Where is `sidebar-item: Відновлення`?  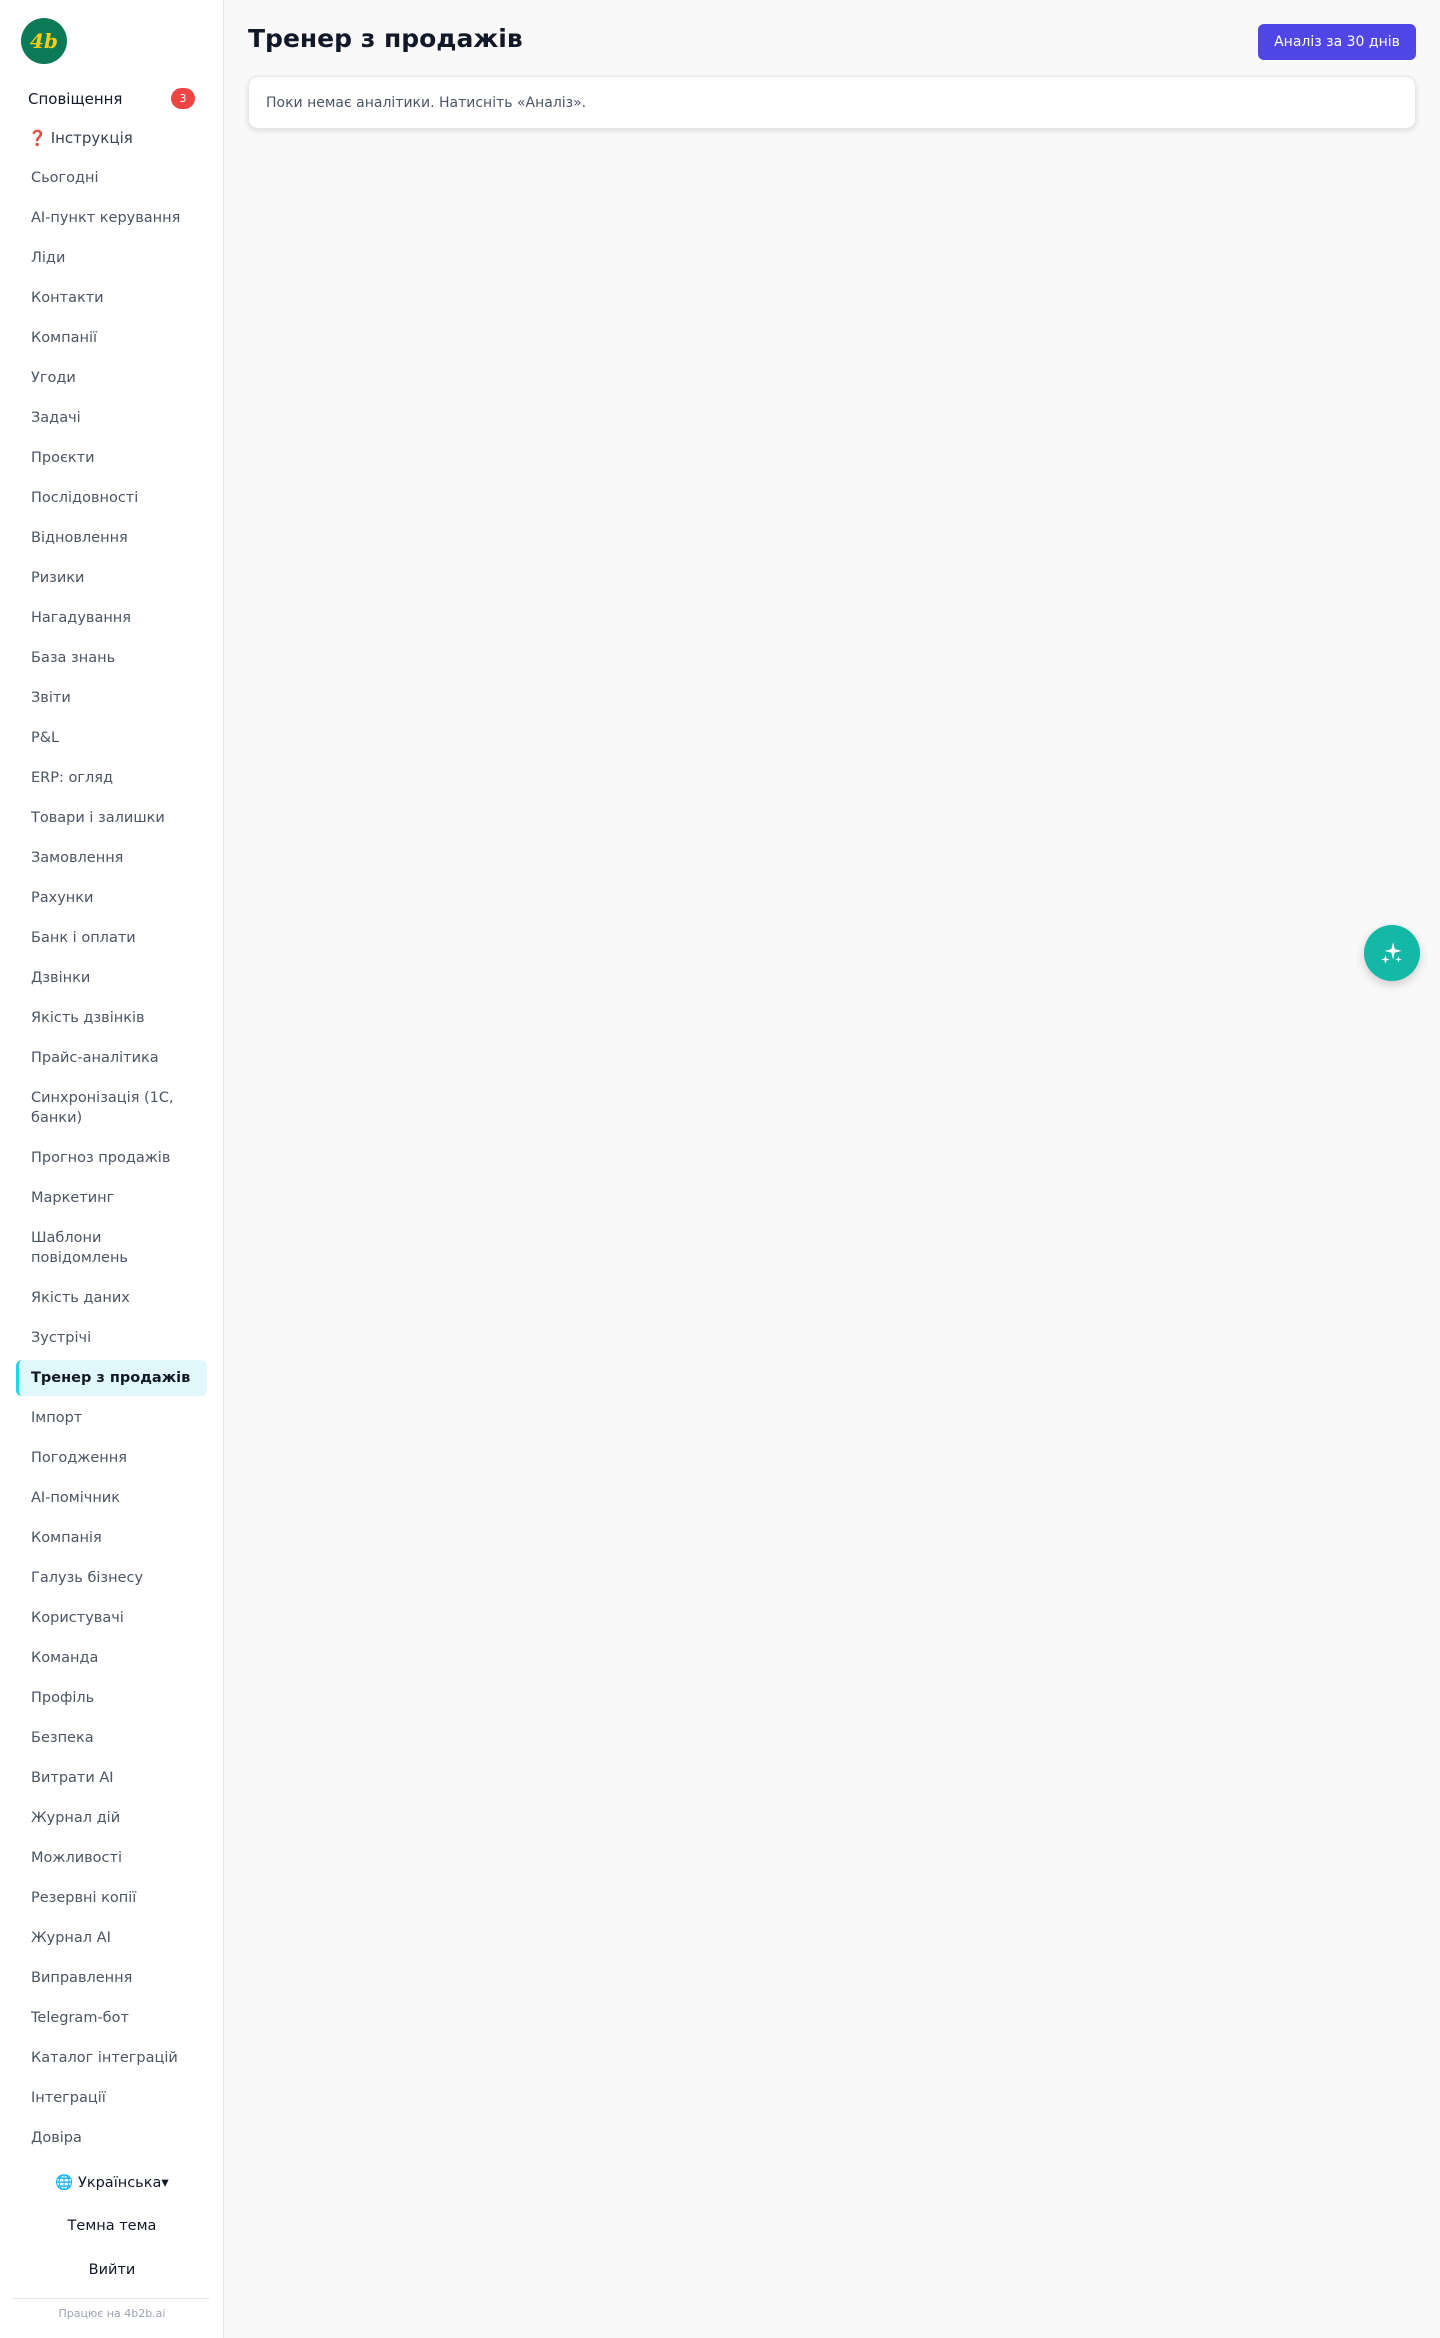
sidebar-item: Відновлення is located at coordinates (111, 538).